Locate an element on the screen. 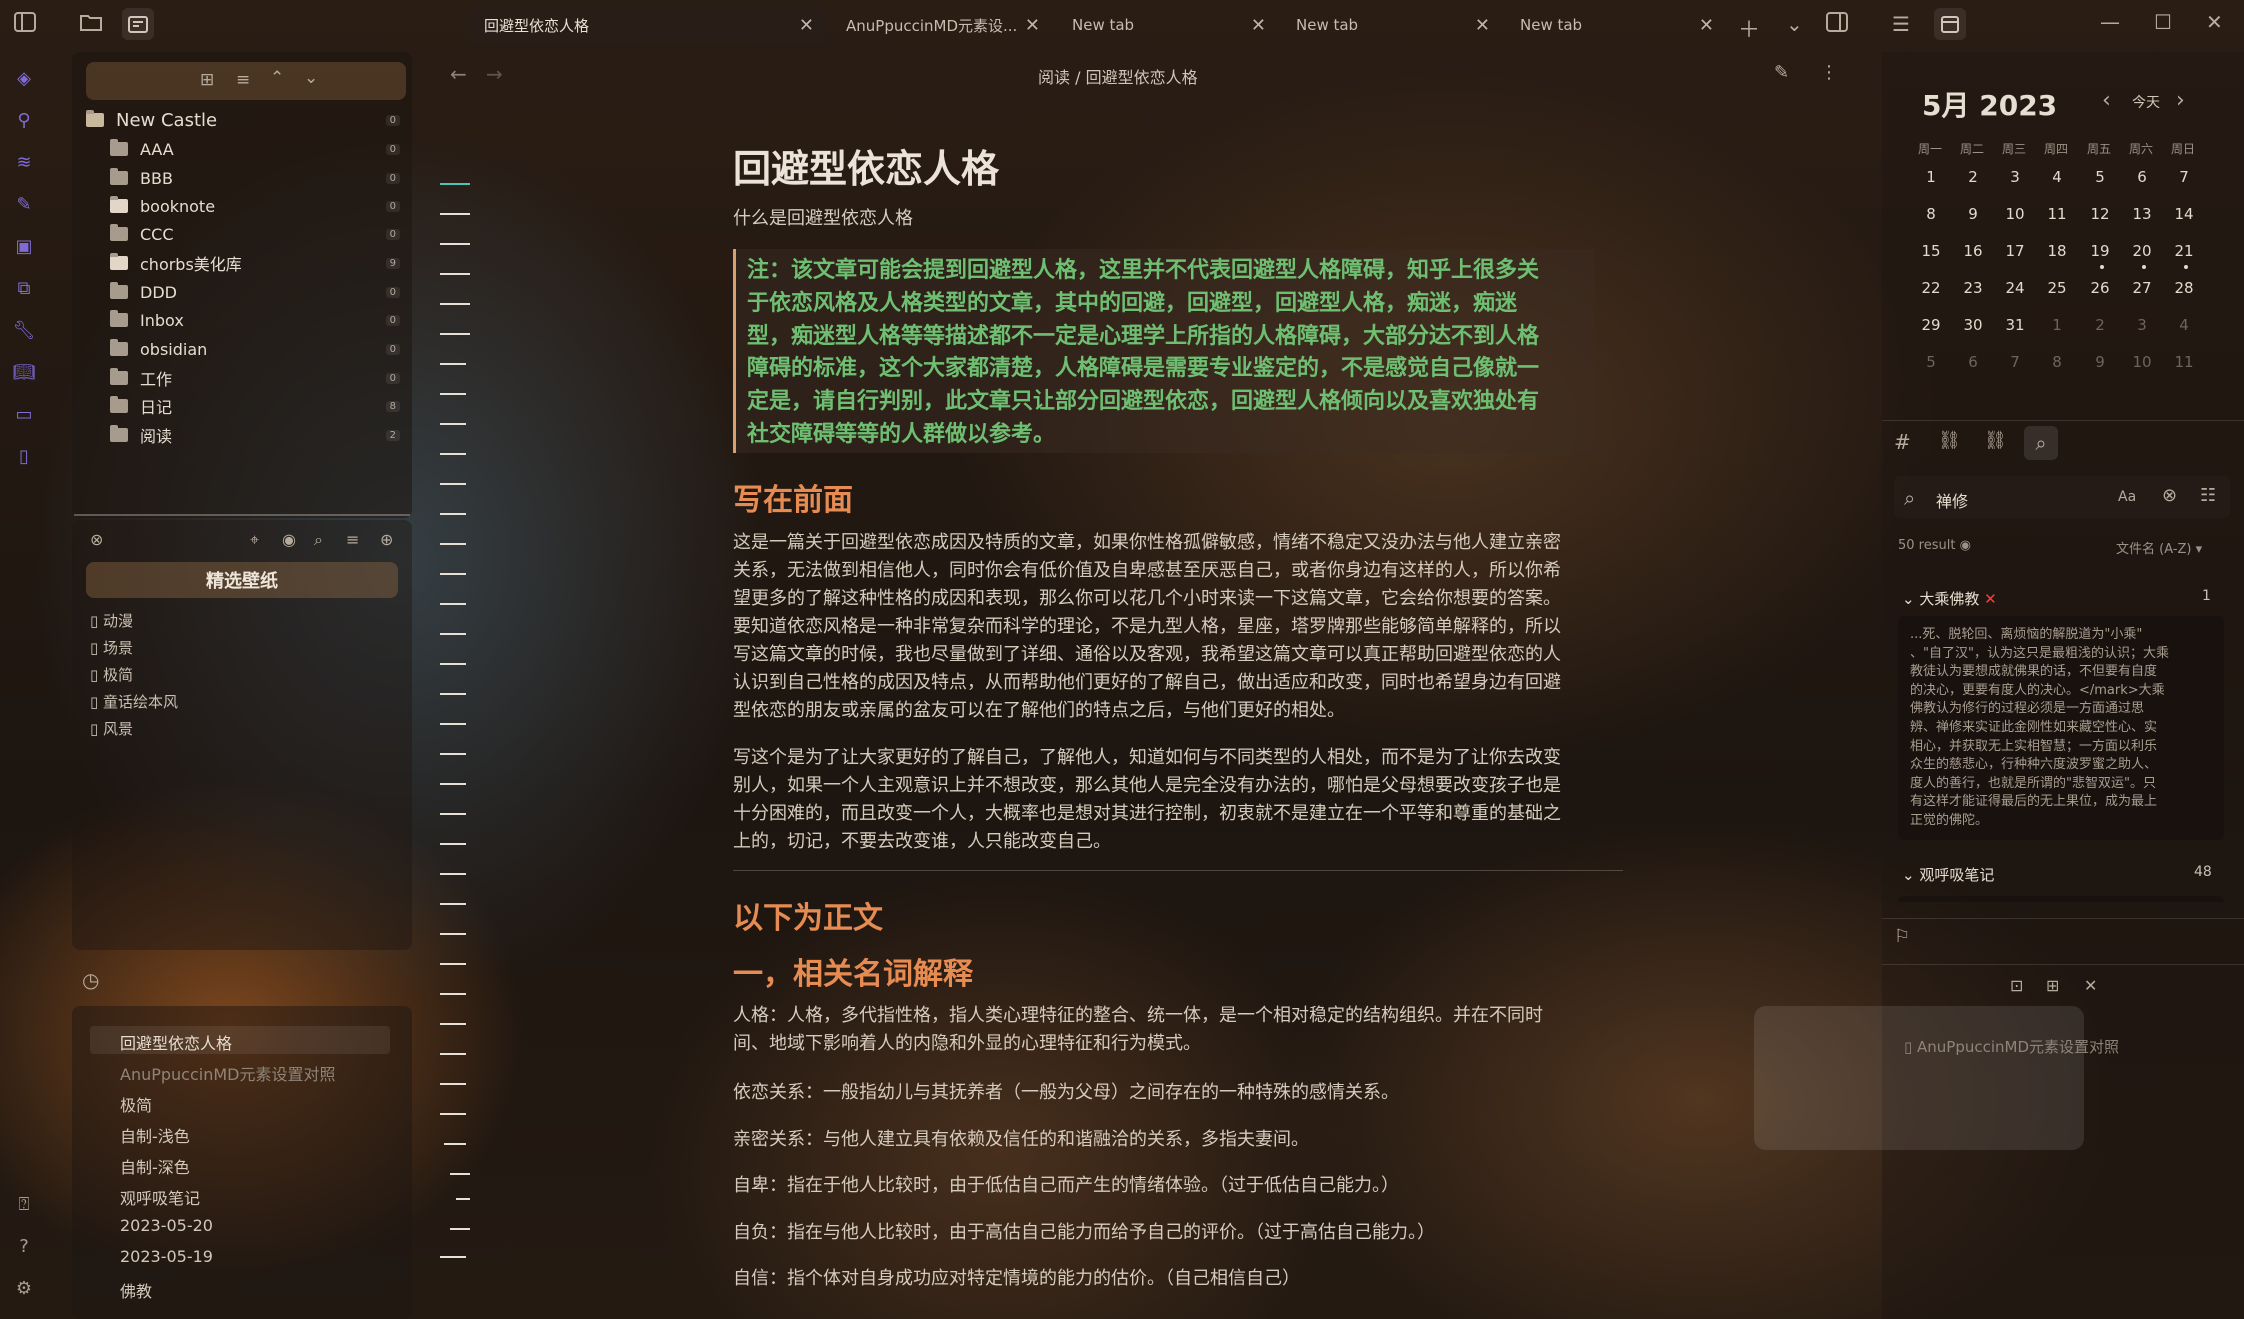 This screenshot has height=1319, width=2244. recent-item: AnuPpuccinMD元素设置对照 is located at coordinates (227, 1073).